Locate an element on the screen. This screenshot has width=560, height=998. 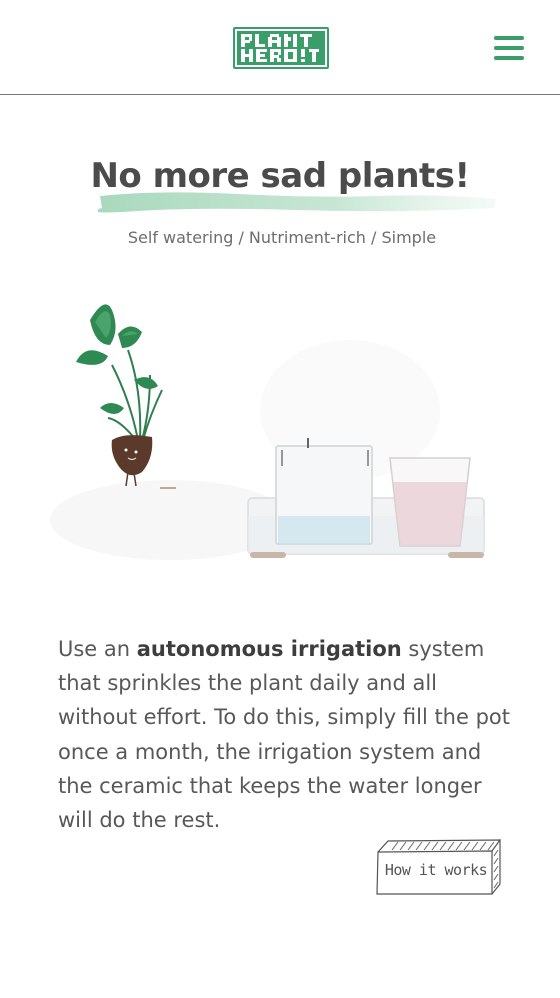
page-subtitle: Self watering / Nutriment-rich / Simple is located at coordinates (282, 237).